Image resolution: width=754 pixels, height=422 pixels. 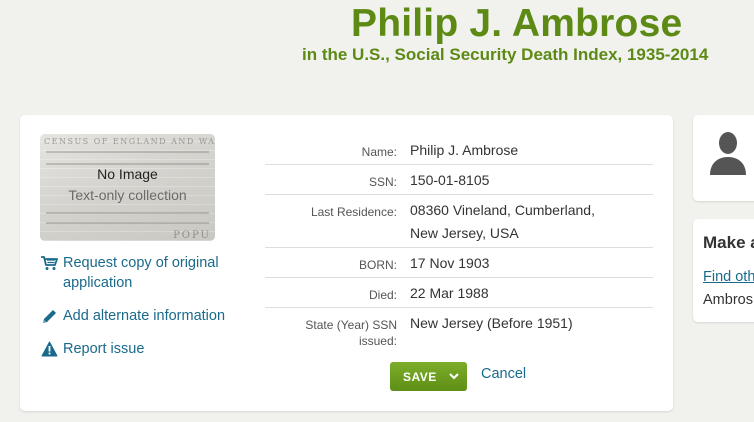 What do you see at coordinates (382, 295) in the screenshot?
I see `detail-label: Died:` at bounding box center [382, 295].